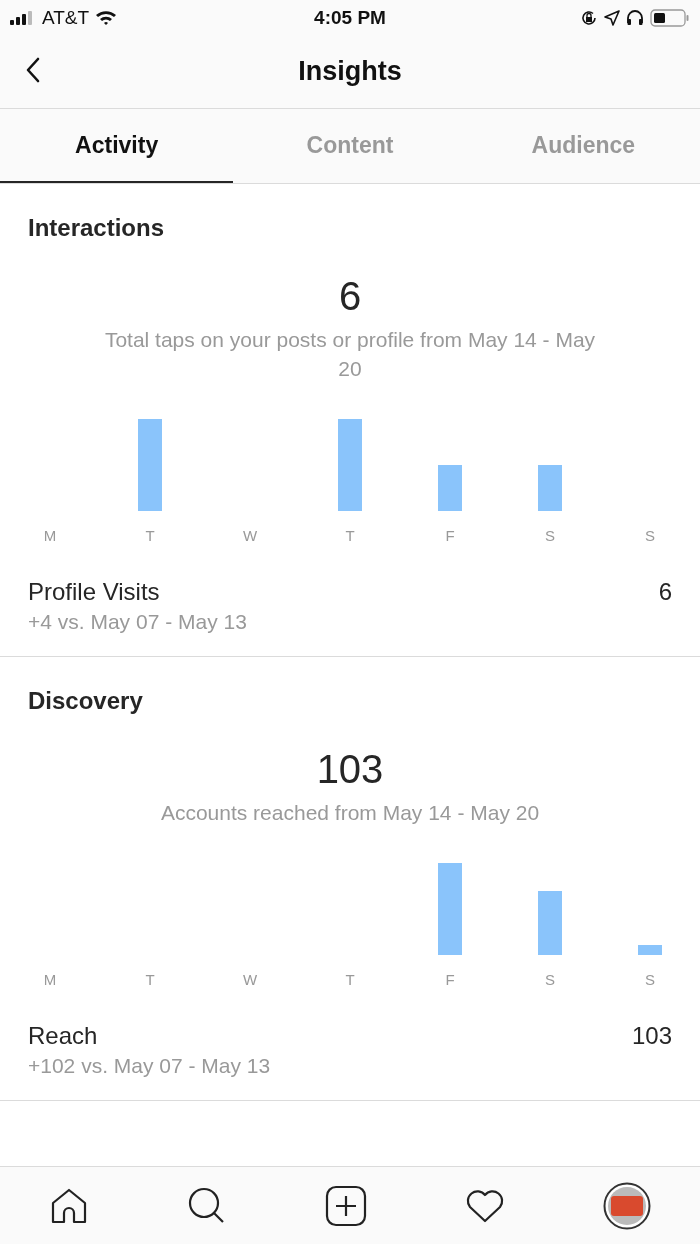  Describe the element at coordinates (485, 1205) in the screenshot. I see `heart-icon` at that location.